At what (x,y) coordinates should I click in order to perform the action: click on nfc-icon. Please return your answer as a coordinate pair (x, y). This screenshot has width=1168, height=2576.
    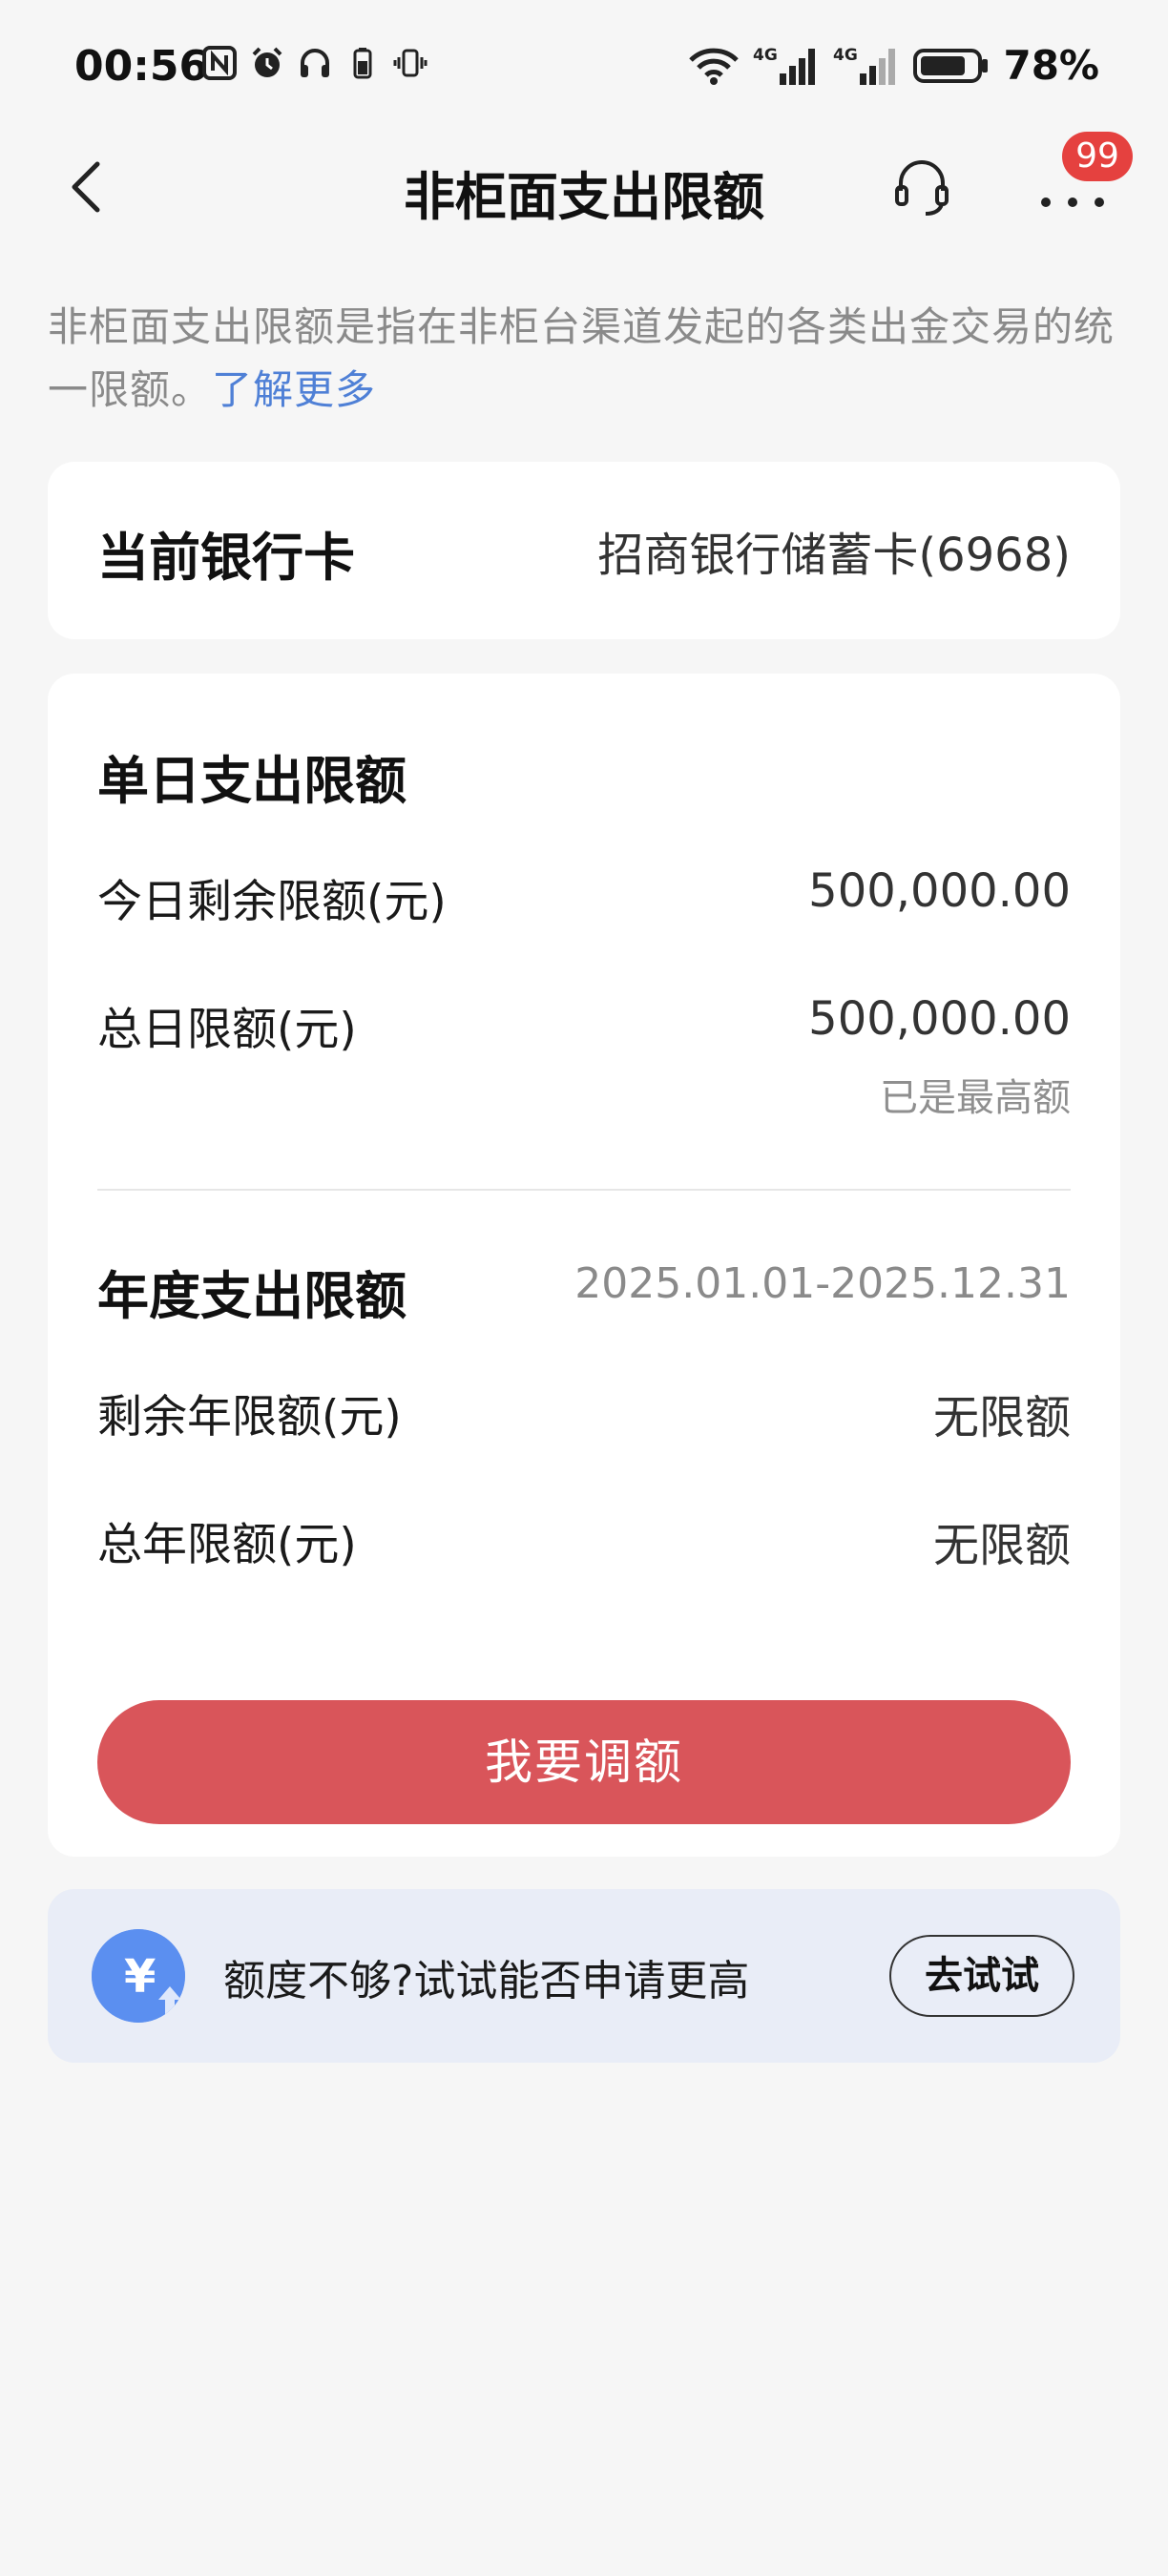
    Looking at the image, I should click on (219, 63).